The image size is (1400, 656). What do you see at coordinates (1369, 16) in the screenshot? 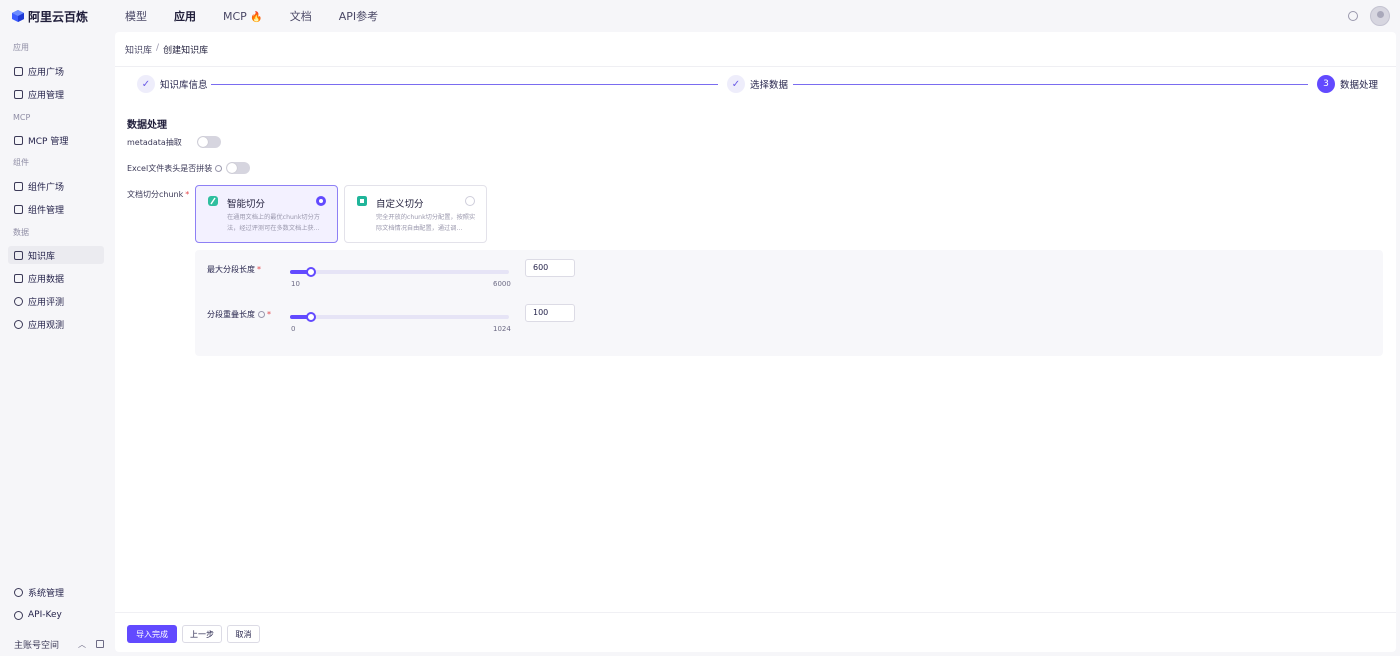
I see `top-right-tools` at bounding box center [1369, 16].